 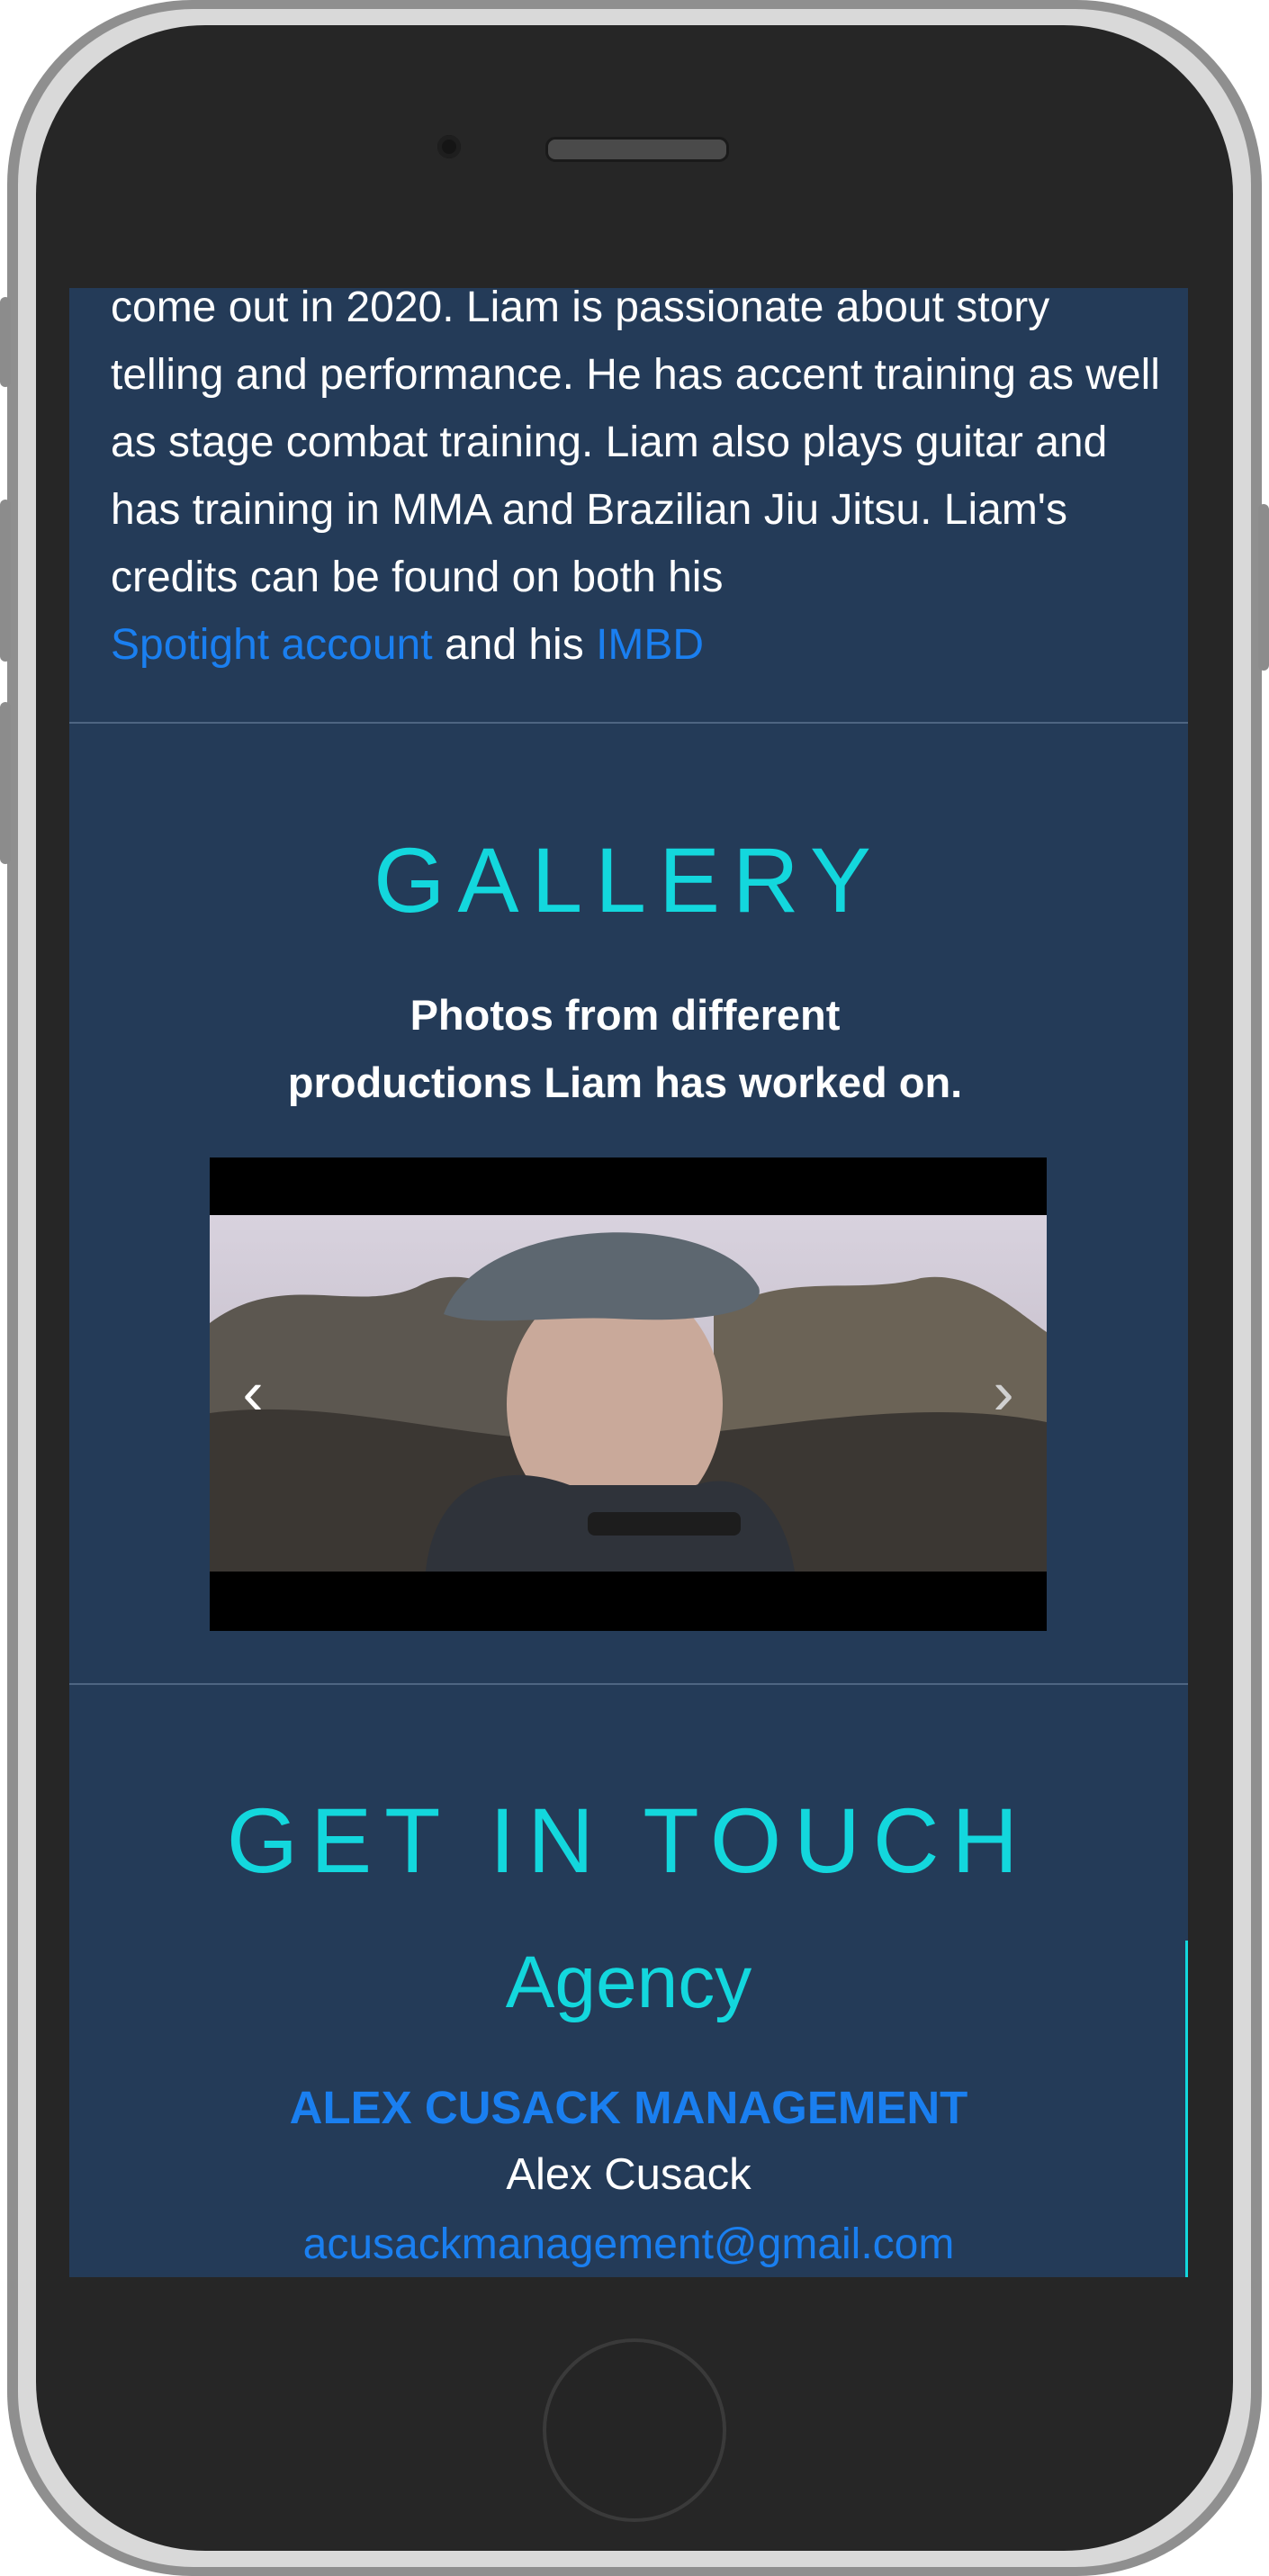 I want to click on phone-mute-switch, so click(x=6, y=342).